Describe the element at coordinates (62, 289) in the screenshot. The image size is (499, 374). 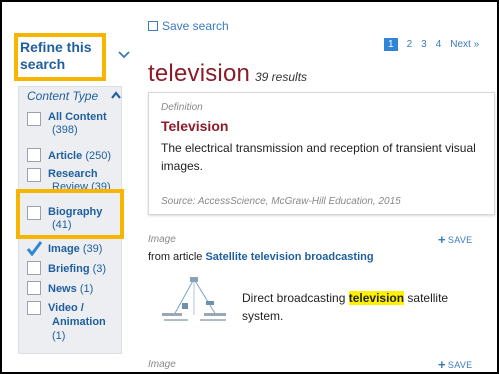
I see `facet-item-label: News` at that location.